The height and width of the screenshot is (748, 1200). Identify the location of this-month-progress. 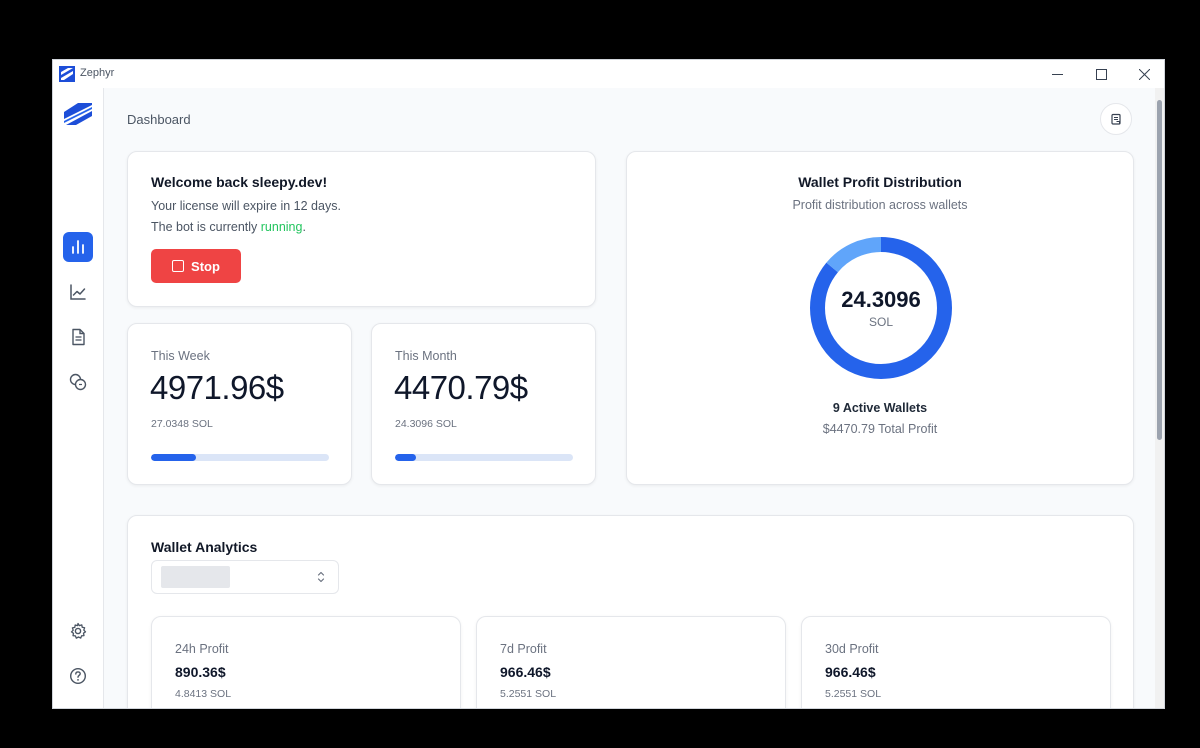
(484, 457).